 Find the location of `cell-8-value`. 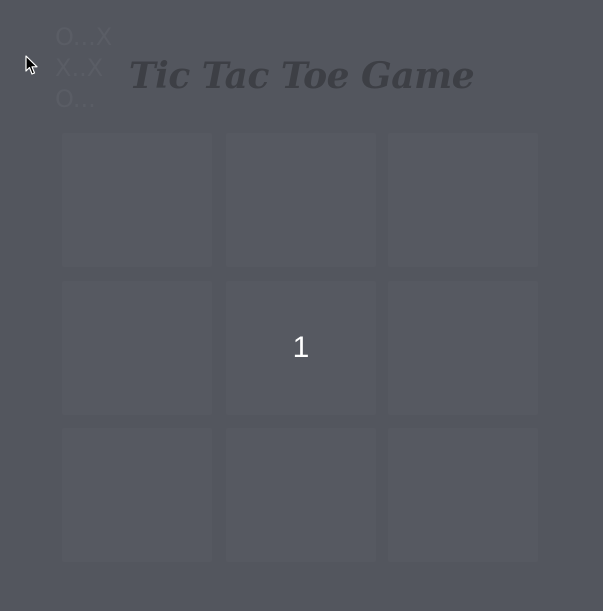

cell-8-value is located at coordinates (301, 495).